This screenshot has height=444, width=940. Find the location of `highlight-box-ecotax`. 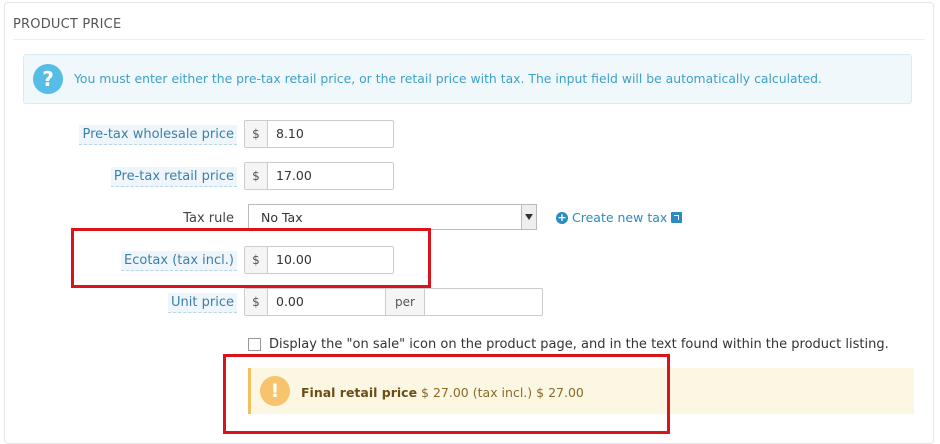

highlight-box-ecotax is located at coordinates (251, 258).